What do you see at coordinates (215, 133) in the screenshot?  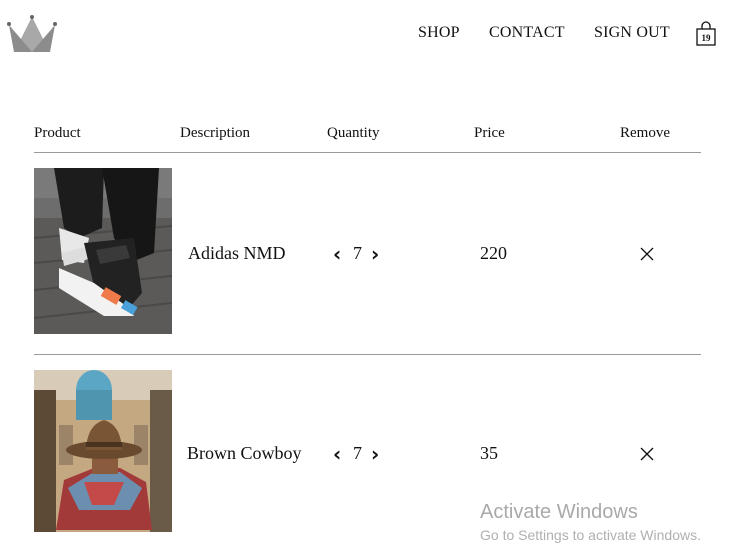 I see `header-description: Description` at bounding box center [215, 133].